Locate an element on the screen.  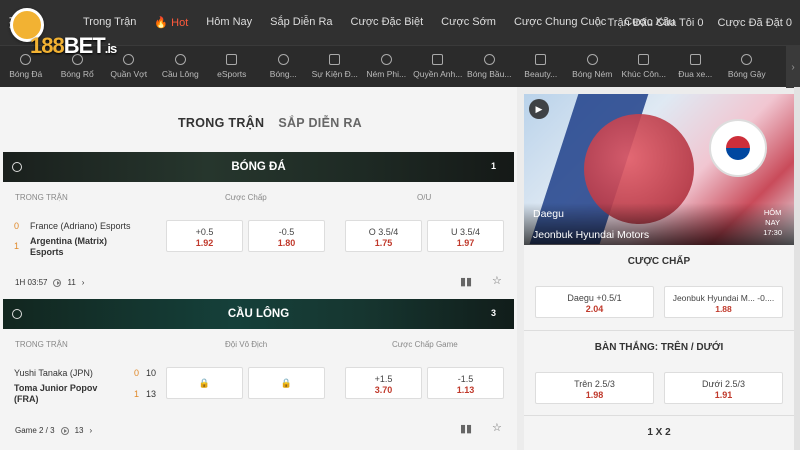
odd-line: Daegu +0.5/1 is located at coordinates (594, 298).